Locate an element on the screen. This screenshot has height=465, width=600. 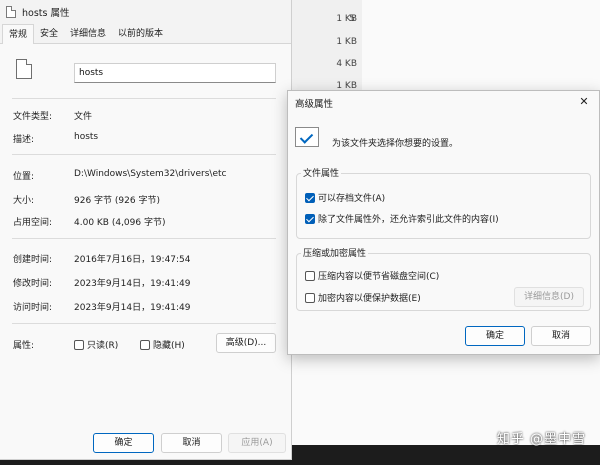
archive-checkbox-label: 可以存档文件(A) is located at coordinates (352, 199).